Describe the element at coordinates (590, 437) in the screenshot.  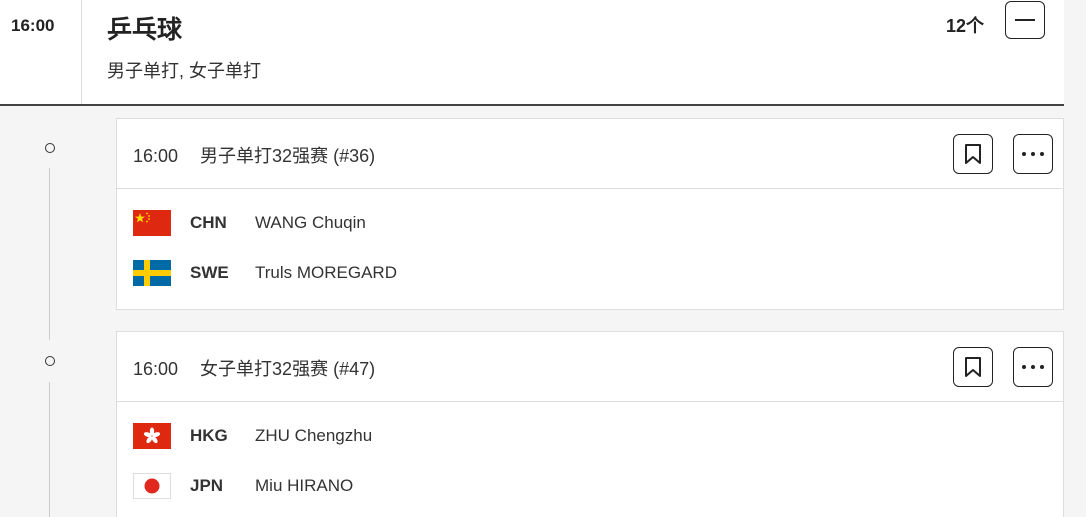
I see `competitor-row: HKG ZHU Chengzhu` at that location.